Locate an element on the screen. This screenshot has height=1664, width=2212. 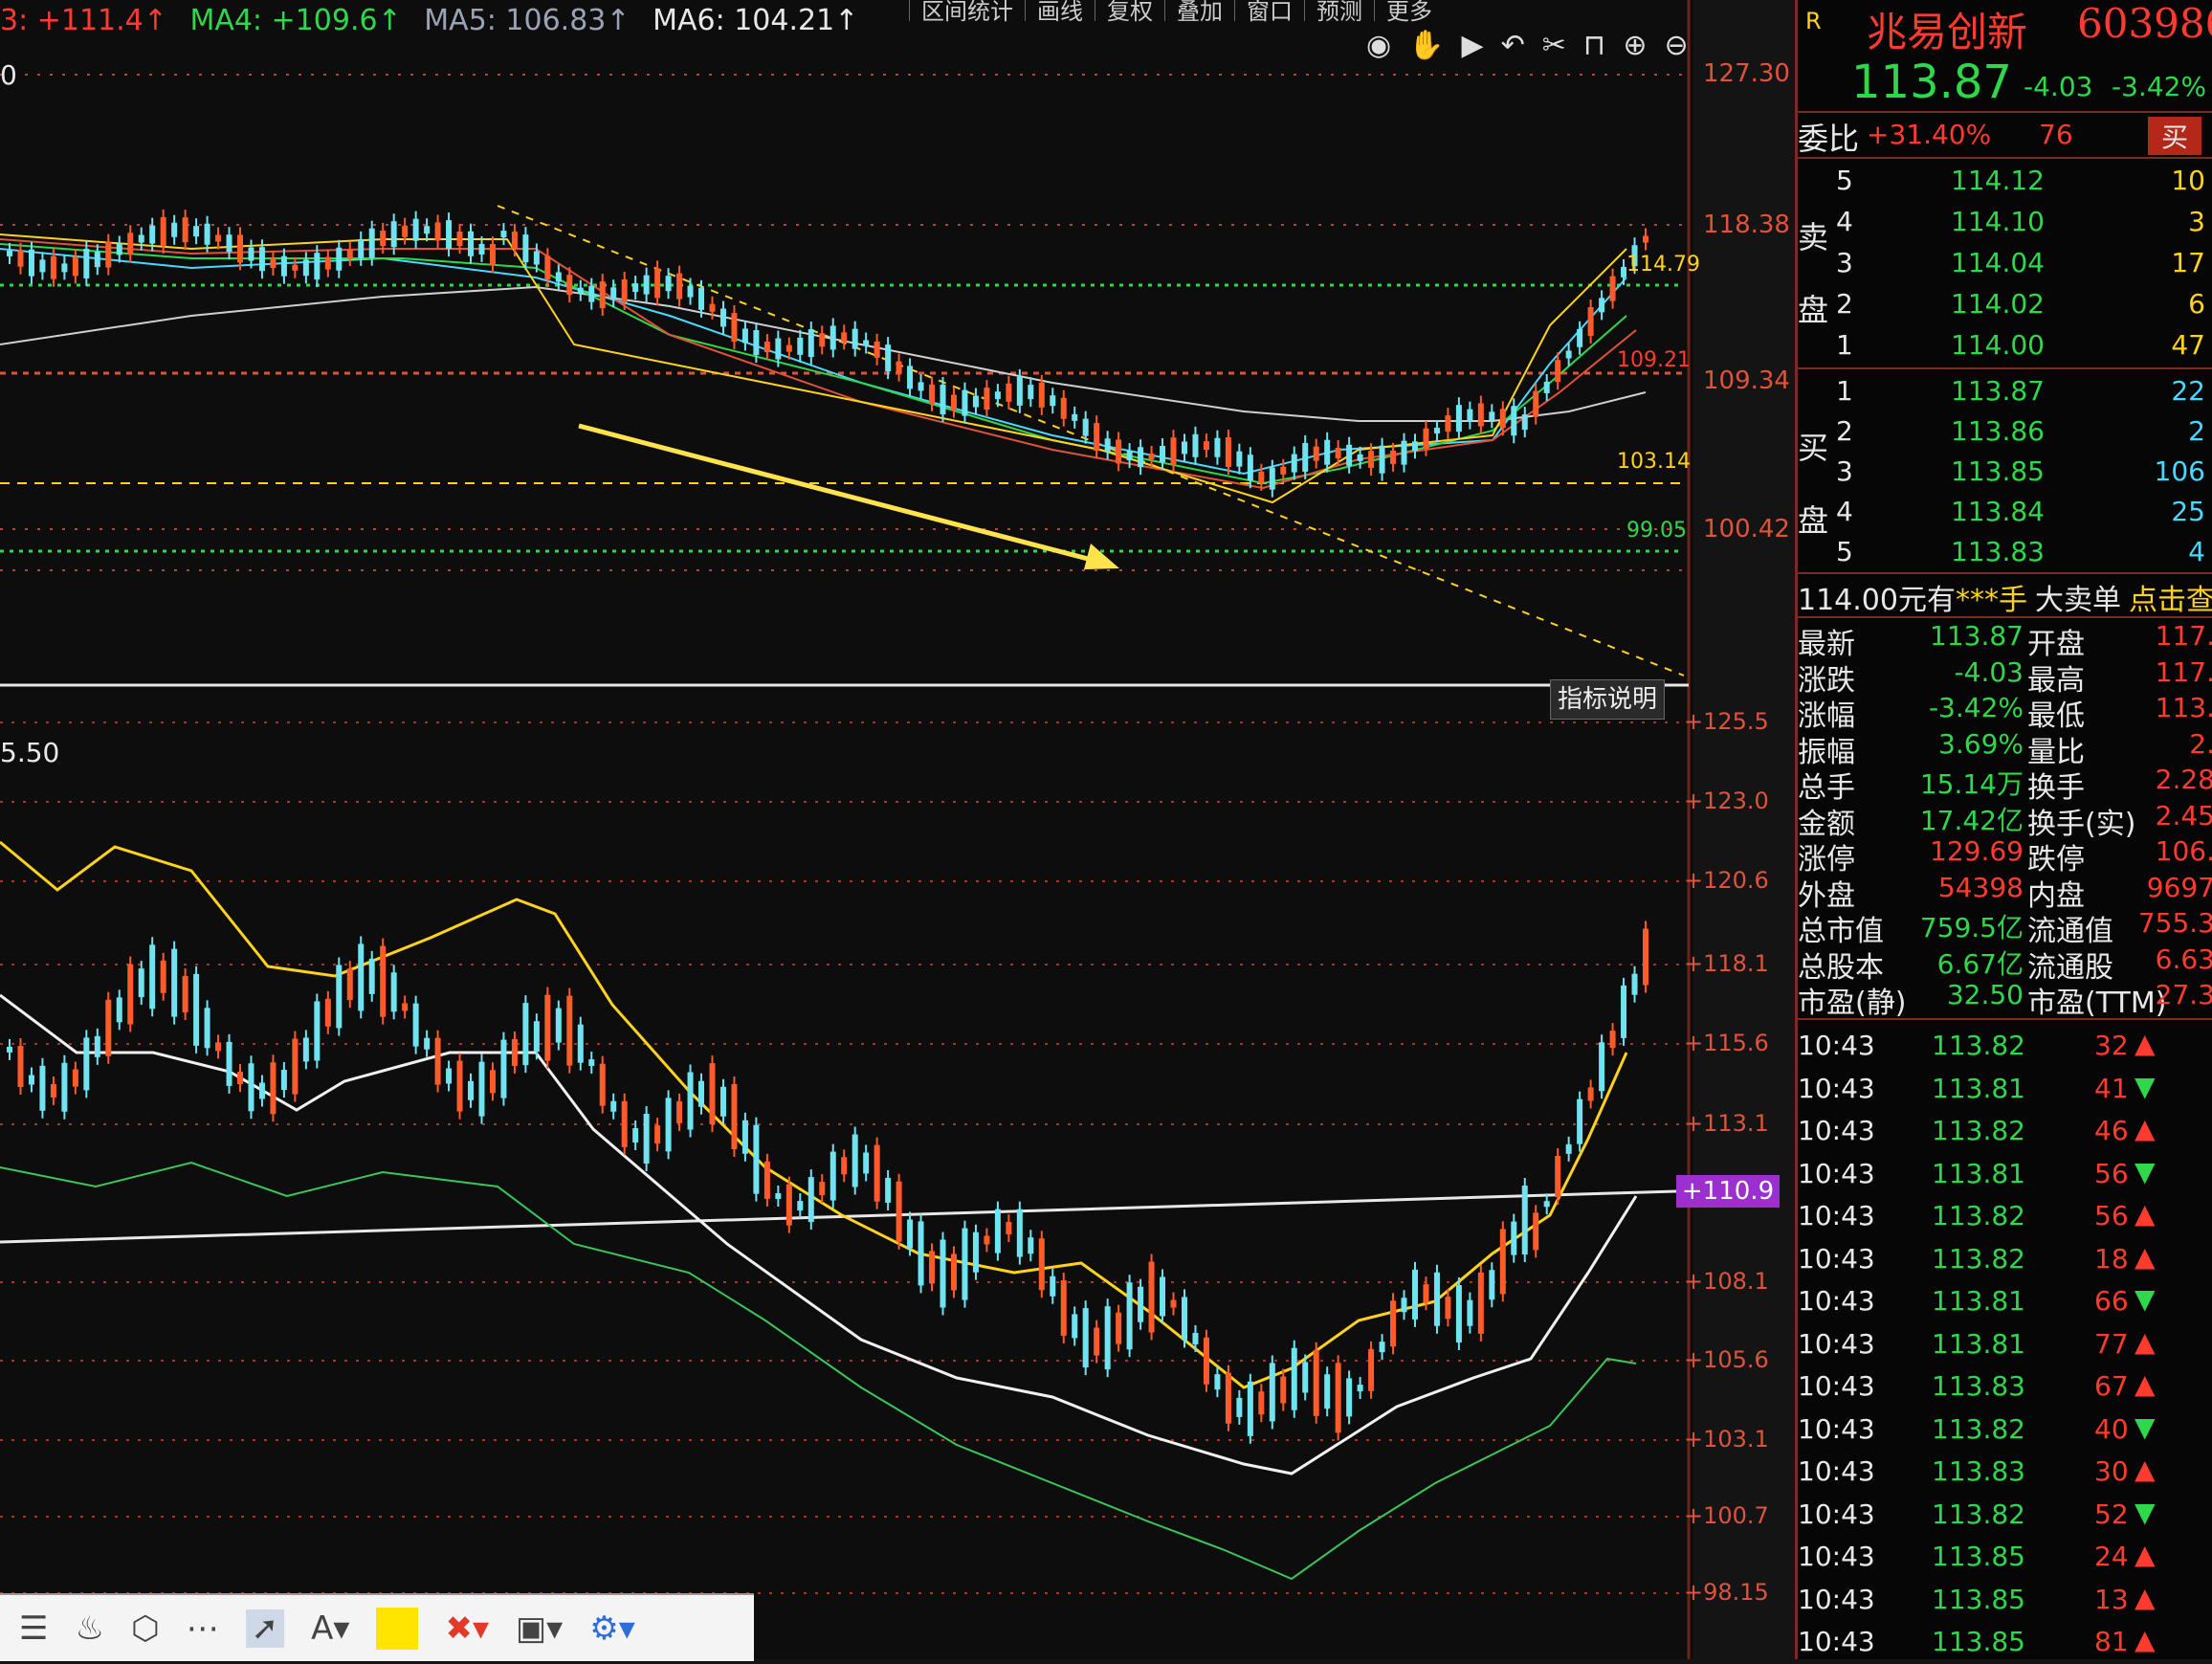
menu-item-more: 更多 is located at coordinates (1409, 13).